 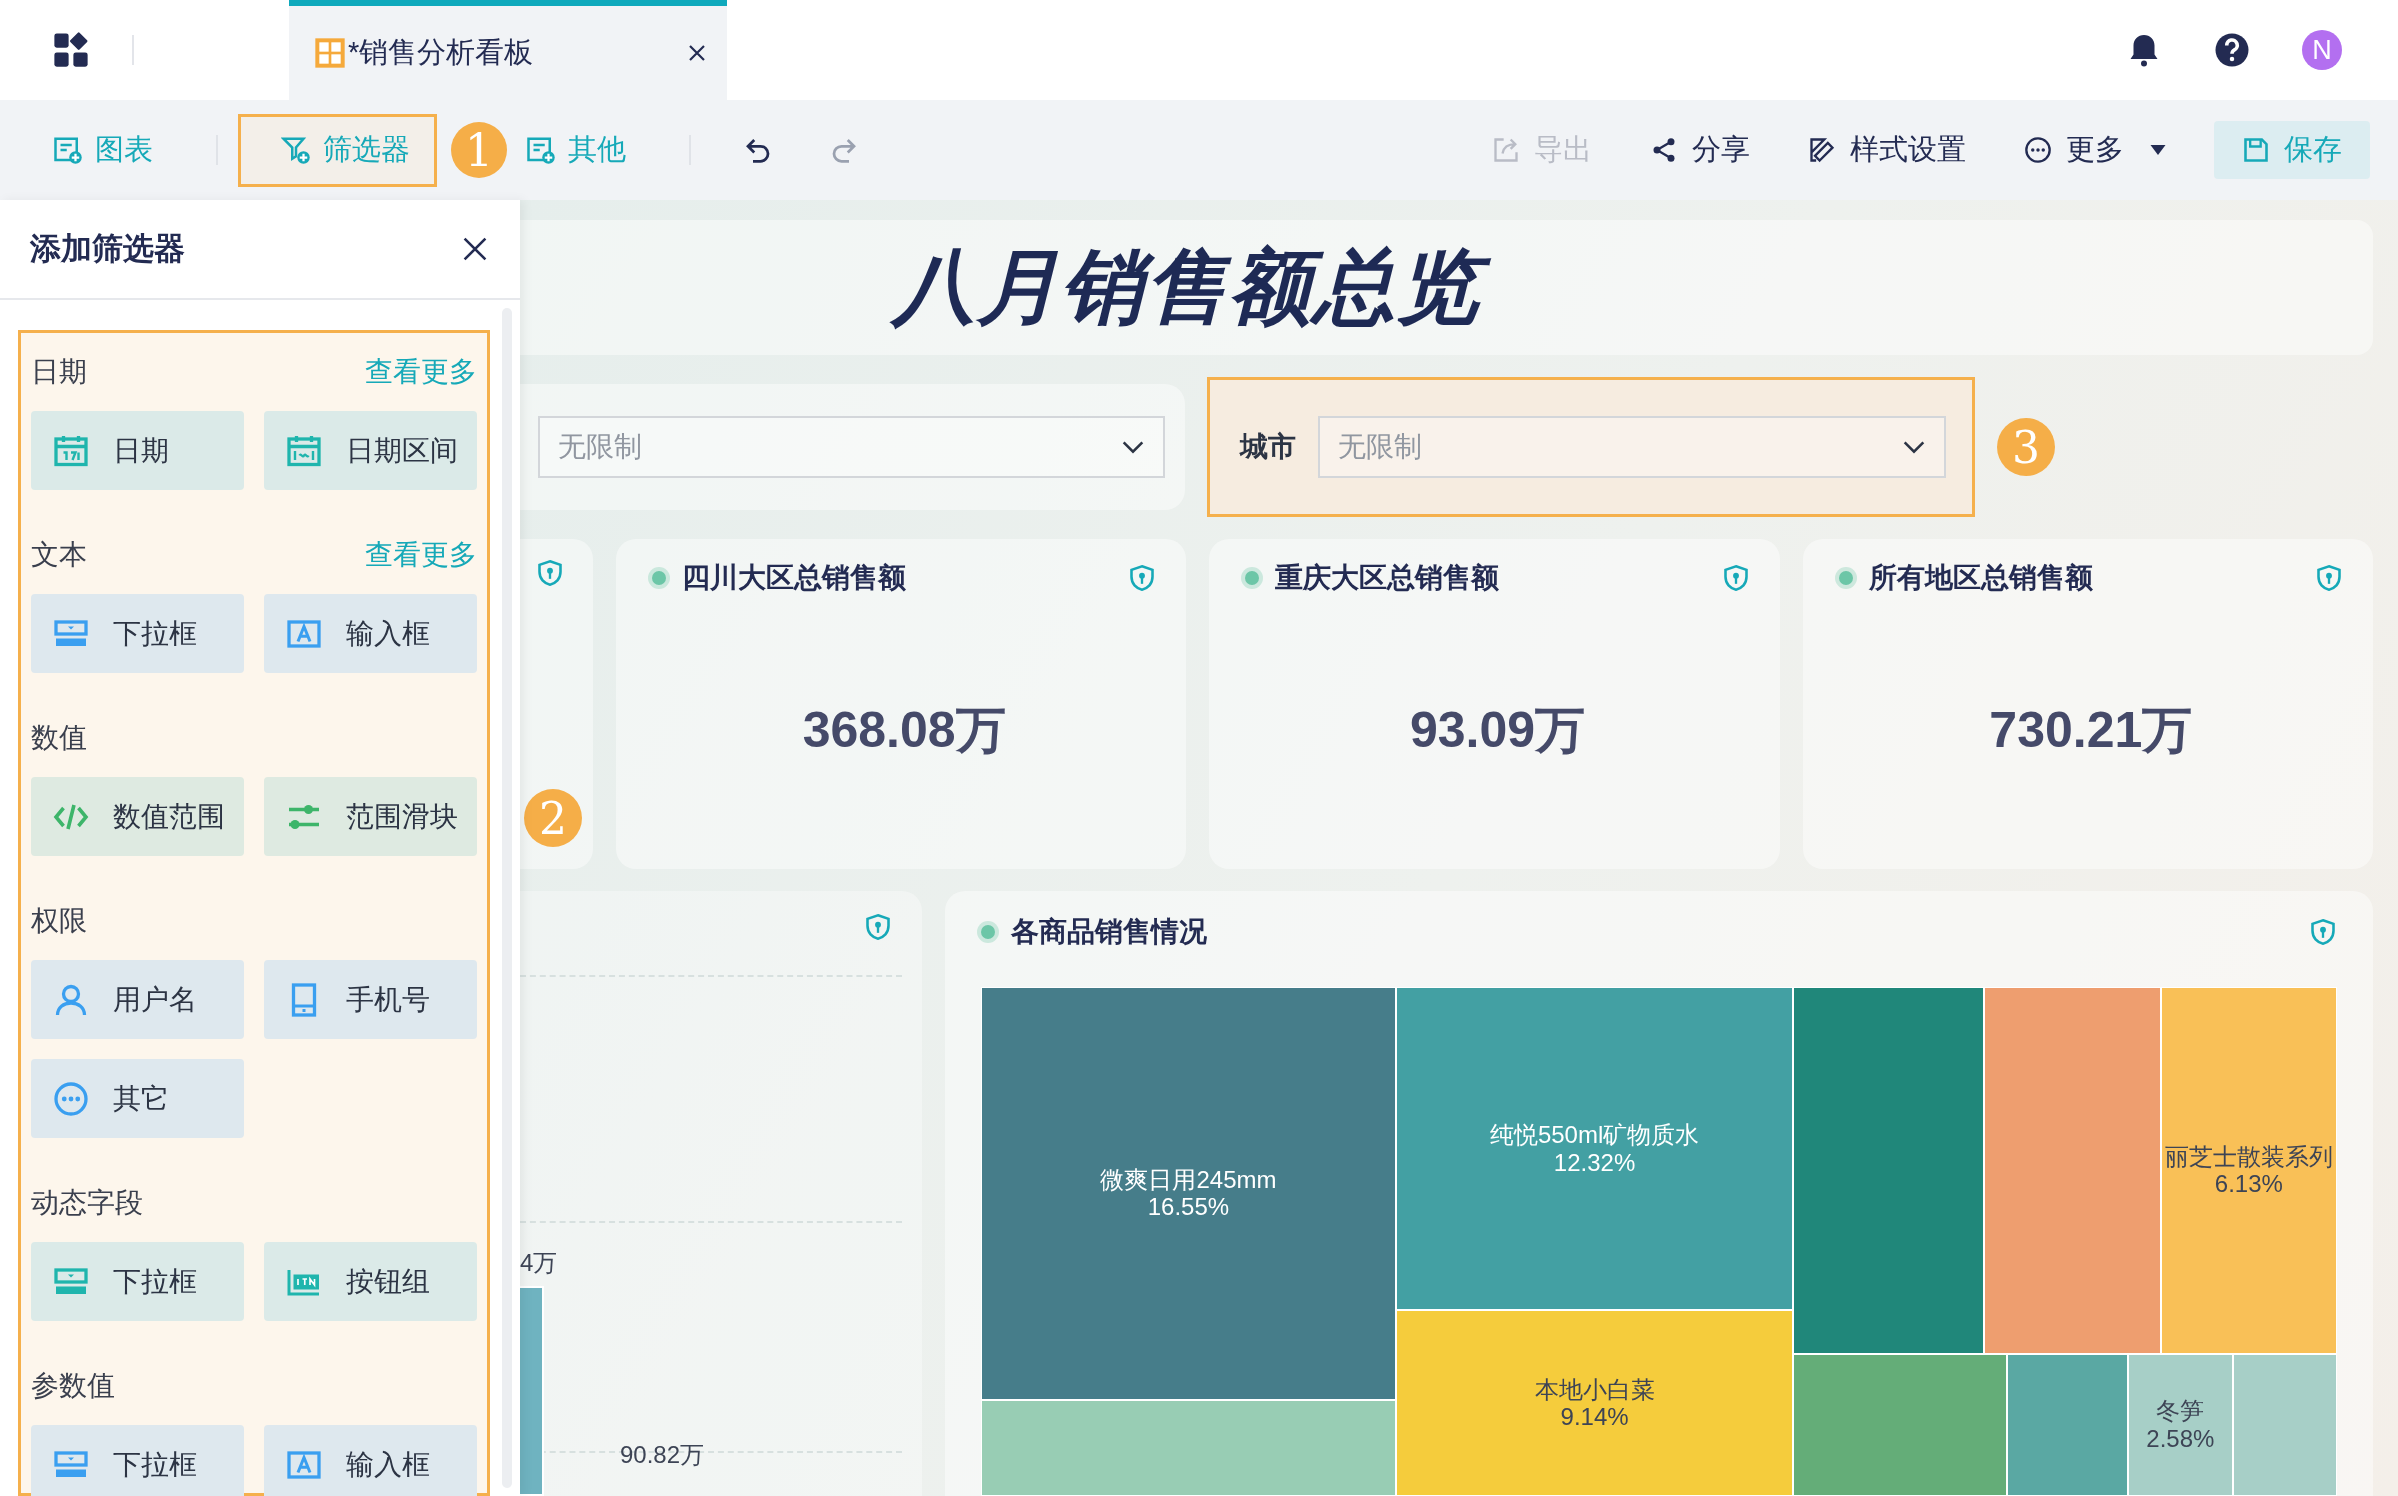 I want to click on caret-icon, so click(x=2158, y=150).